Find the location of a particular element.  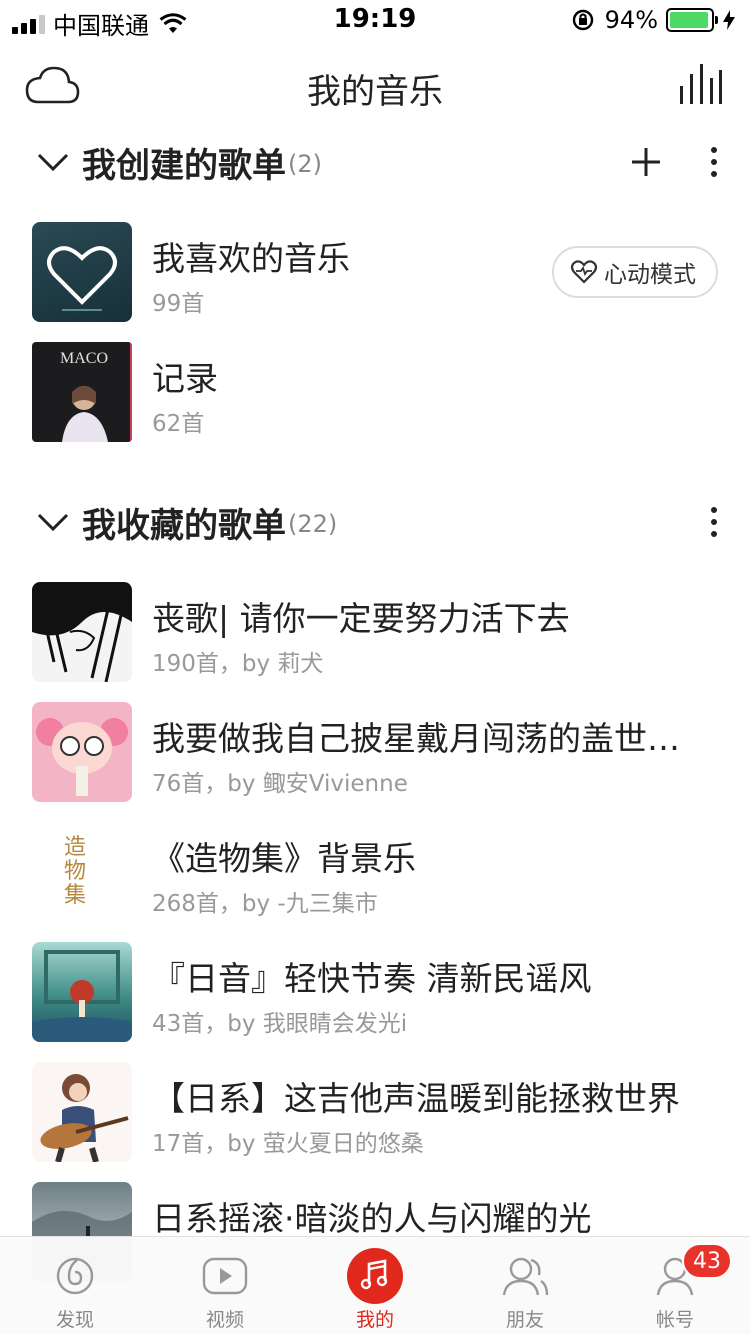

tab-label: 朋友 is located at coordinates (524, 1320).